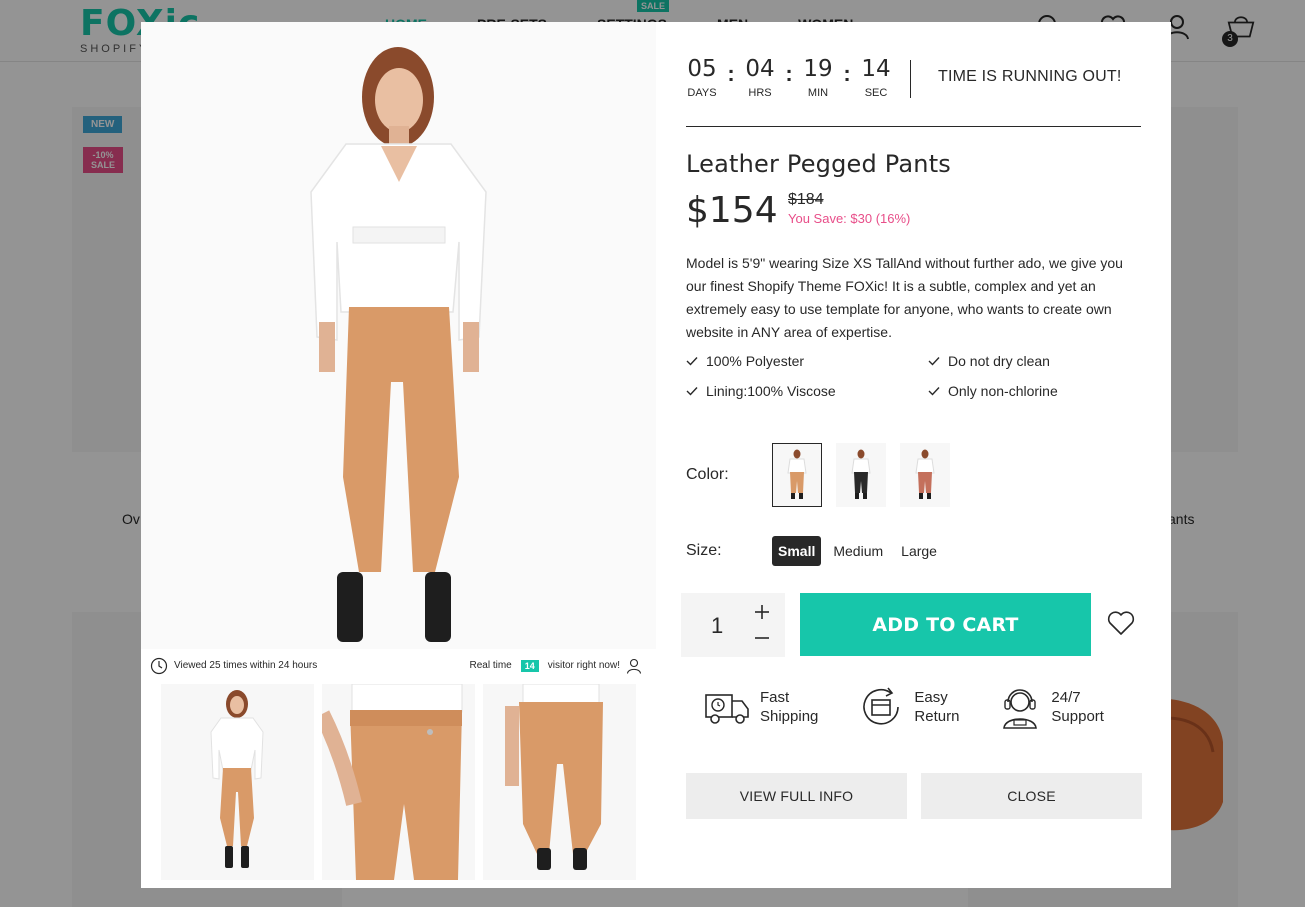  I want to click on countdown-divider, so click(910, 79).